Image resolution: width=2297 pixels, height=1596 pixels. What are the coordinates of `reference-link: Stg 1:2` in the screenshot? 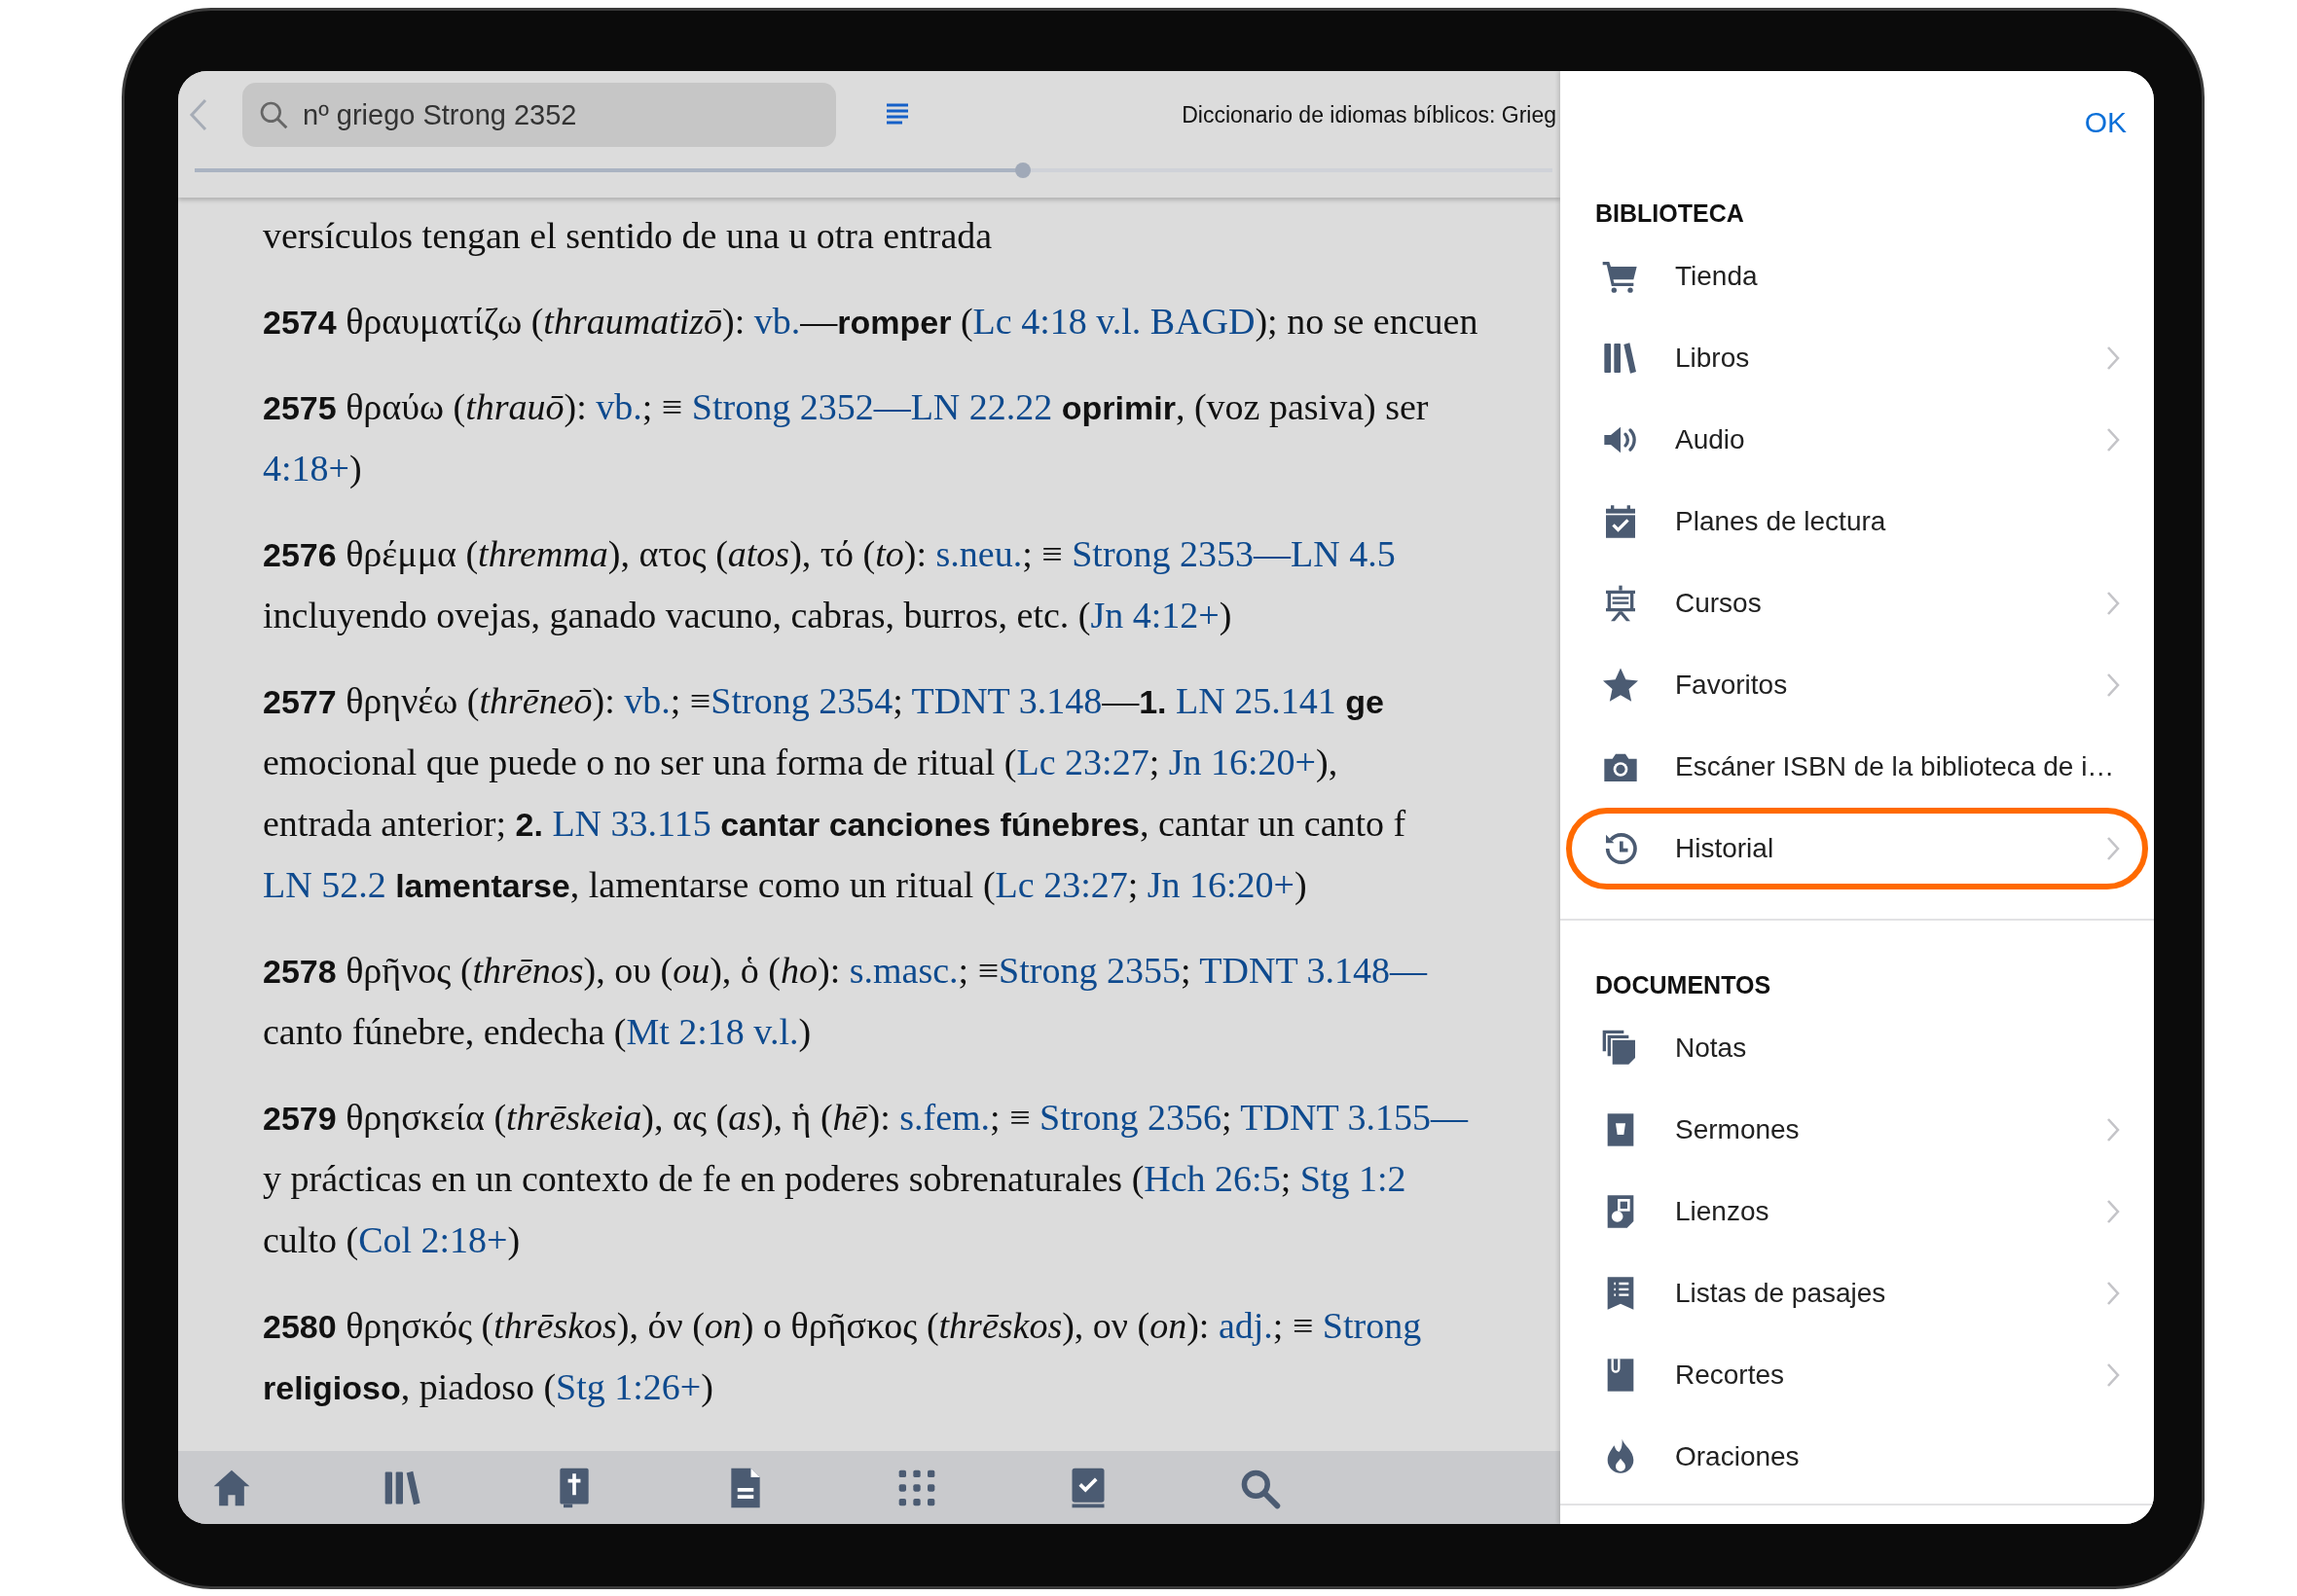 It's located at (1352, 1178).